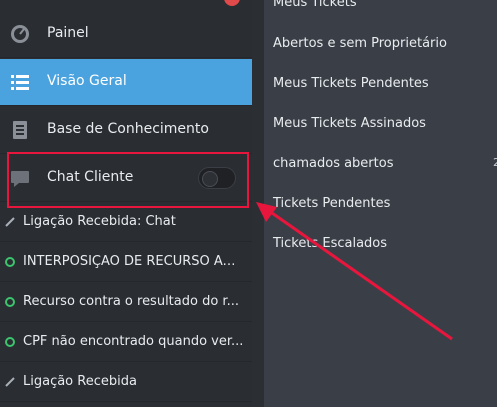 This screenshot has width=497, height=407. Describe the element at coordinates (354, 271) in the screenshot. I see `annotation-arrow` at that location.